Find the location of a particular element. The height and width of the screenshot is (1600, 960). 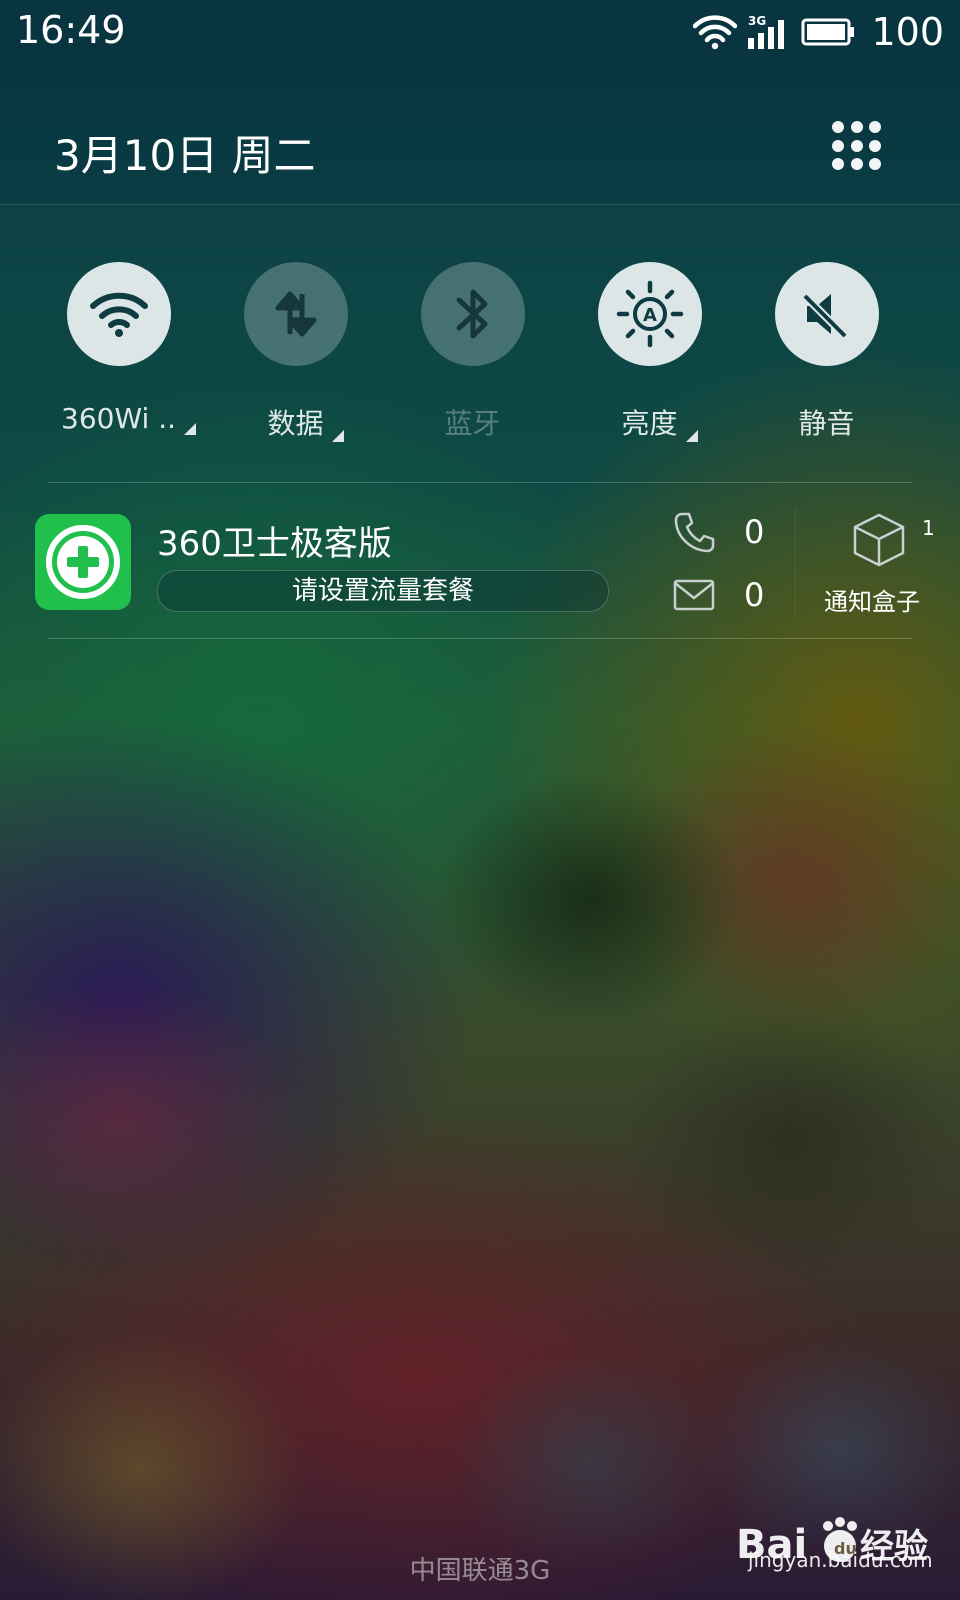

notification-360-security: 360卫士极客版 请设置流量套餐 0 0 1 通知盒子 is located at coordinates (480, 560).